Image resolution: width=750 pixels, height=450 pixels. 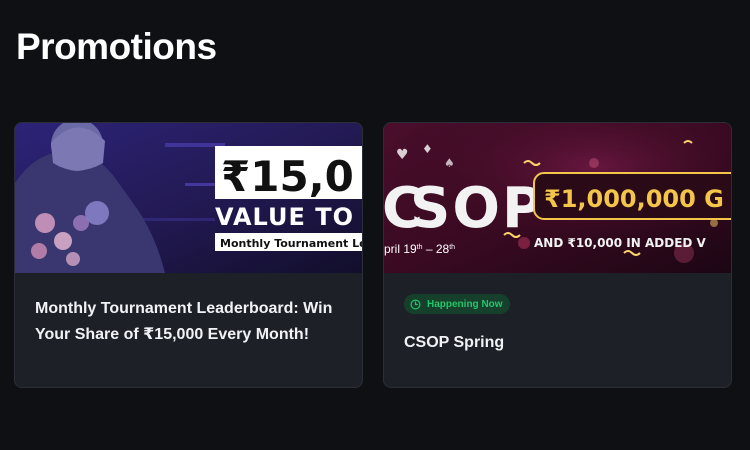 What do you see at coordinates (634, 199) in the screenshot?
I see `banner-guarantee-text: ₹1,000,000 G` at bounding box center [634, 199].